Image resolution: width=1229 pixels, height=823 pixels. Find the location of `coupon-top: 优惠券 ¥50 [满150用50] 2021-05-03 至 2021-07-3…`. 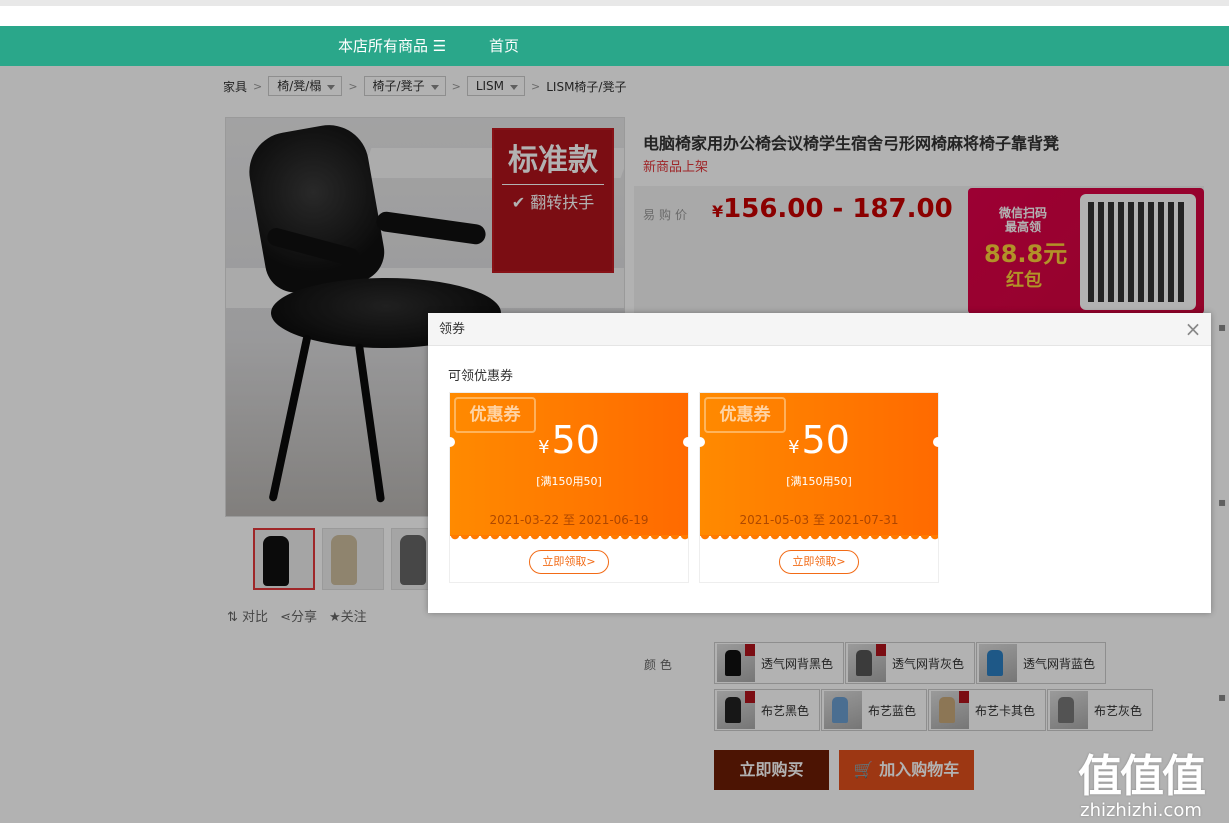

coupon-top: 优惠券 ¥50 [满150用50] 2021-05-03 至 2021-07-3… is located at coordinates (819, 467).